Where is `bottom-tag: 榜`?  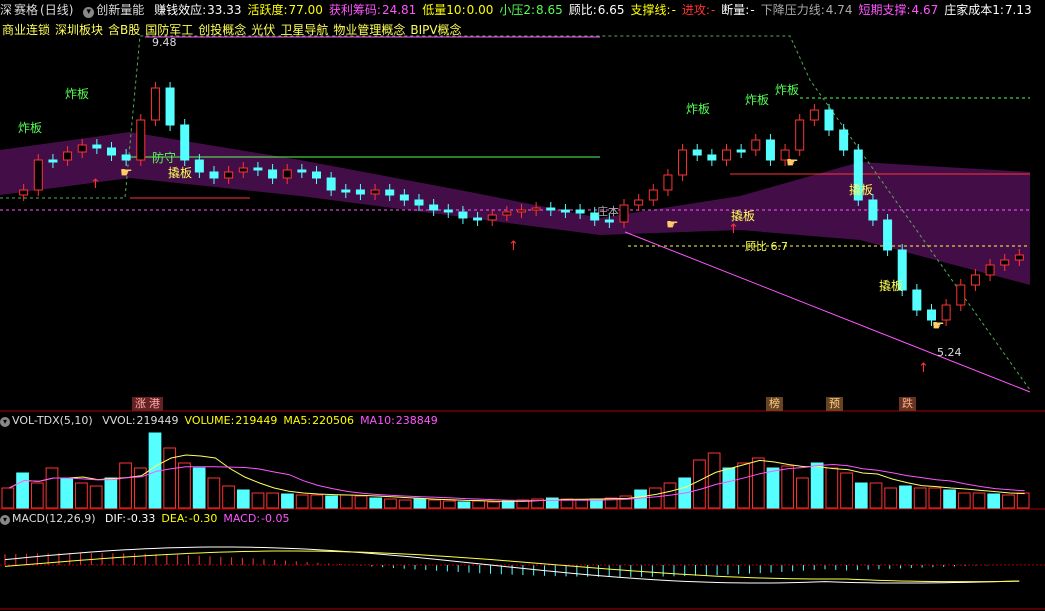
bottom-tag: 榜 is located at coordinates (774, 404).